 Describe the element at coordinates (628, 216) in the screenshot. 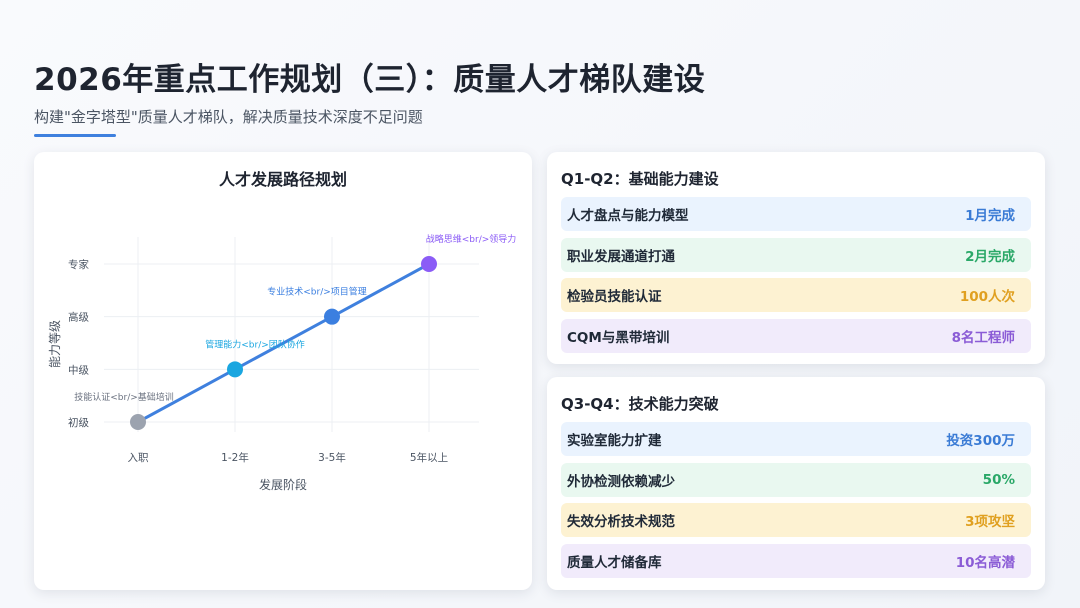

I see `task-label: 人才盘点与能力模型` at that location.